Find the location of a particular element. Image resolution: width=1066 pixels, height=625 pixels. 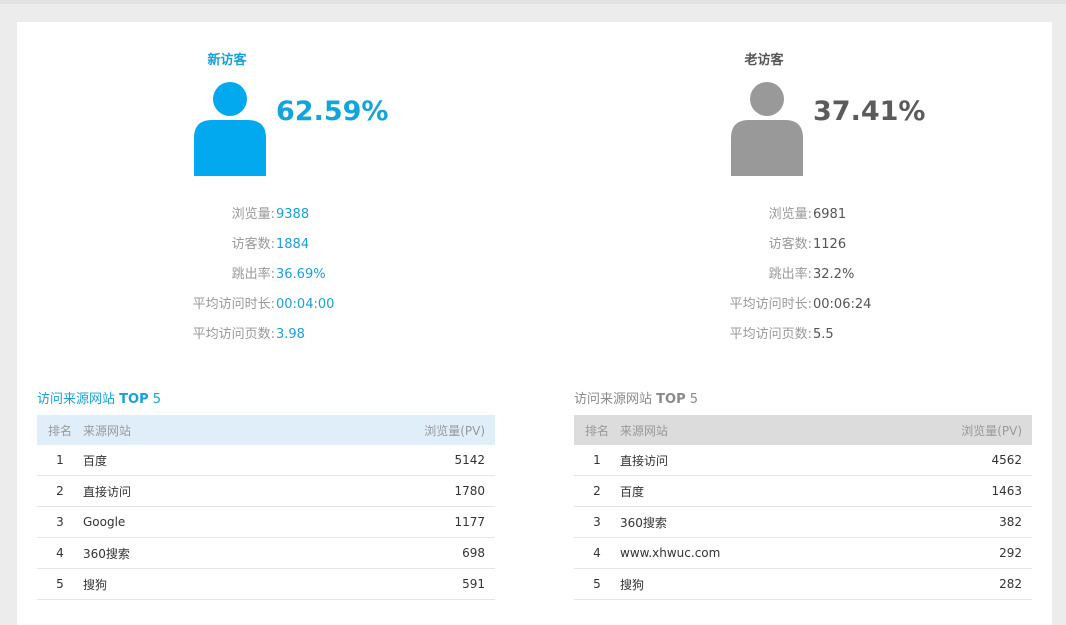

pv-cell: 1780 is located at coordinates (372, 491).